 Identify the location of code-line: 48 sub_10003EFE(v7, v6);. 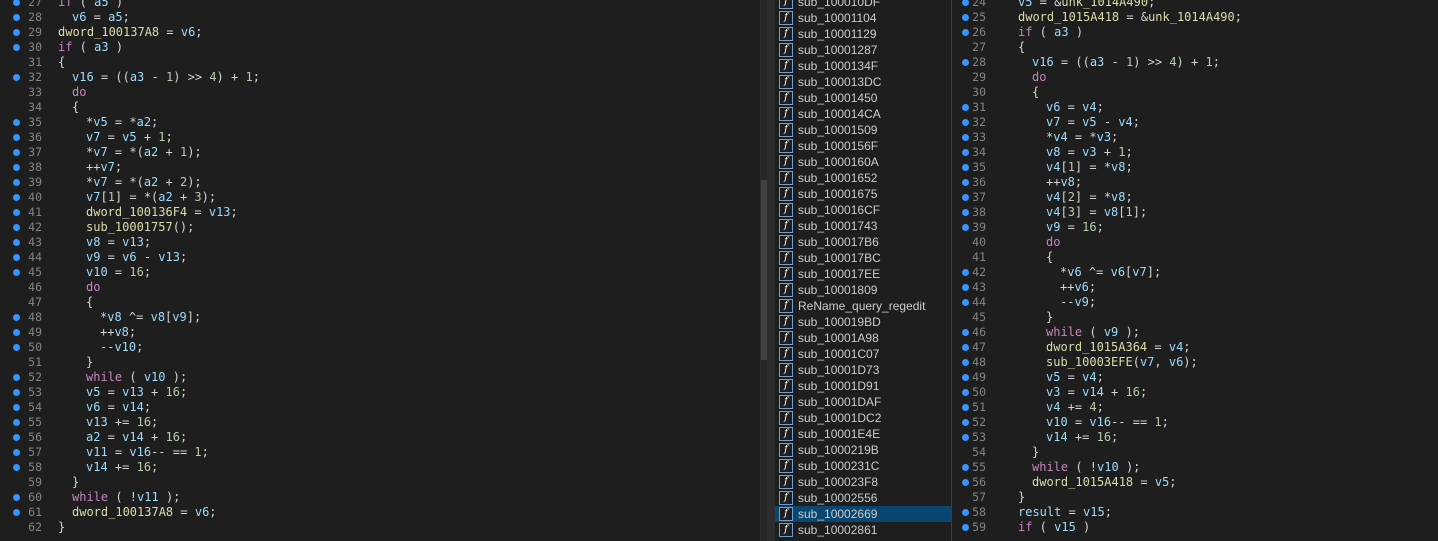
(1195, 362).